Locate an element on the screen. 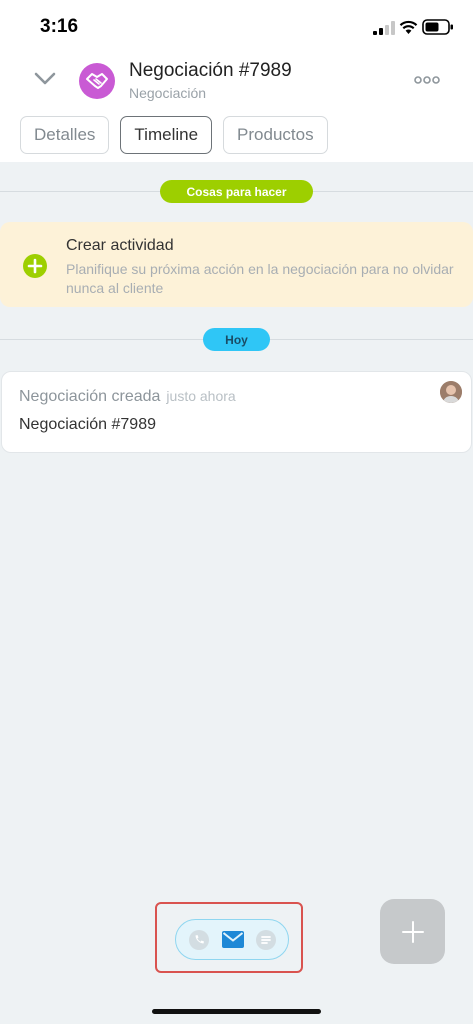 This screenshot has height=1024, width=473. communication-actions is located at coordinates (232, 939).